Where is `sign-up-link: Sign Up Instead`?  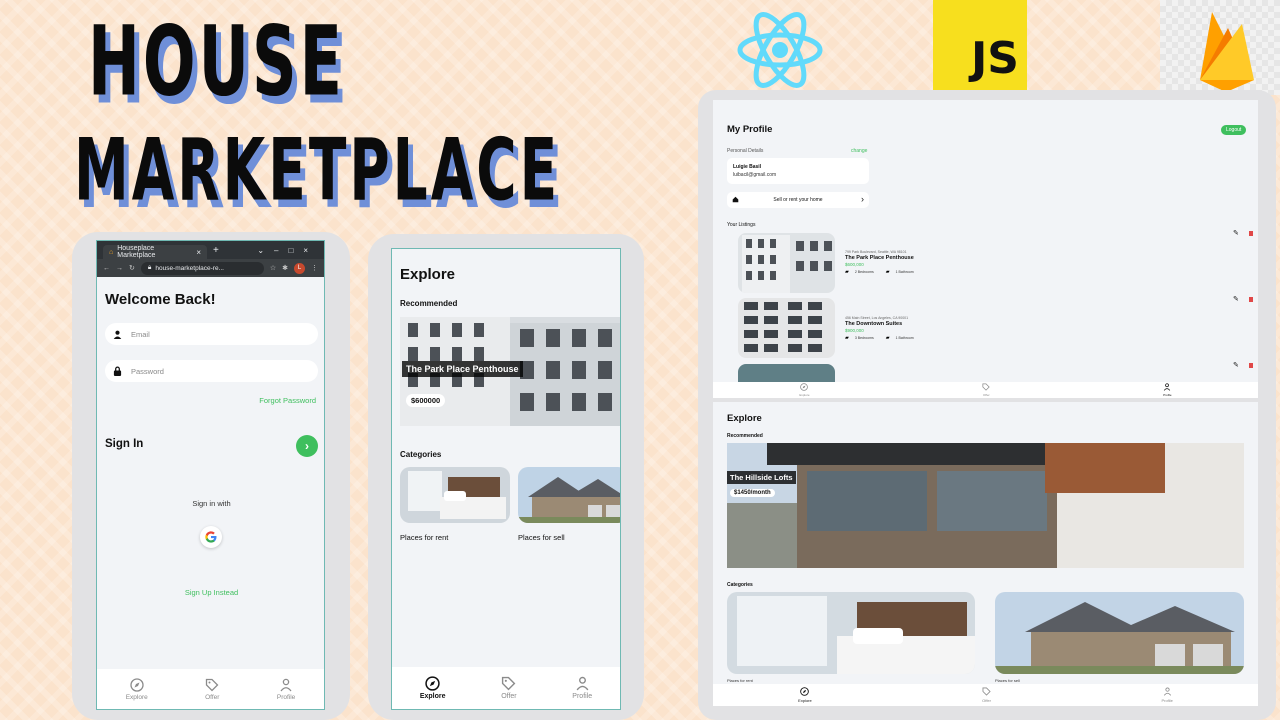 sign-up-link: Sign Up Instead is located at coordinates (210, 592).